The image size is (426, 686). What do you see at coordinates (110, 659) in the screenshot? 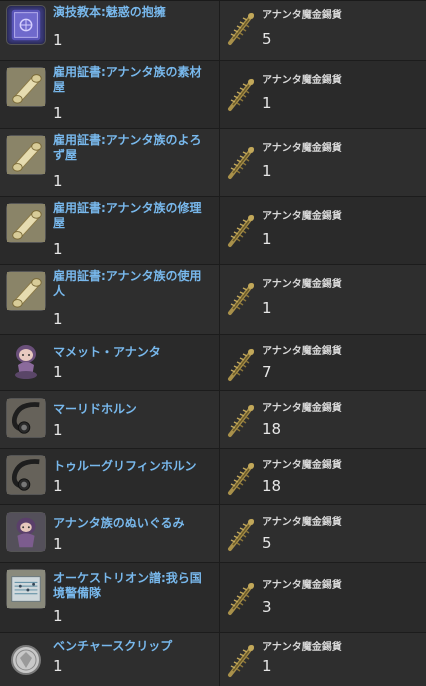
I see `item-cell: ベンチャースクリップ 1` at bounding box center [110, 659].